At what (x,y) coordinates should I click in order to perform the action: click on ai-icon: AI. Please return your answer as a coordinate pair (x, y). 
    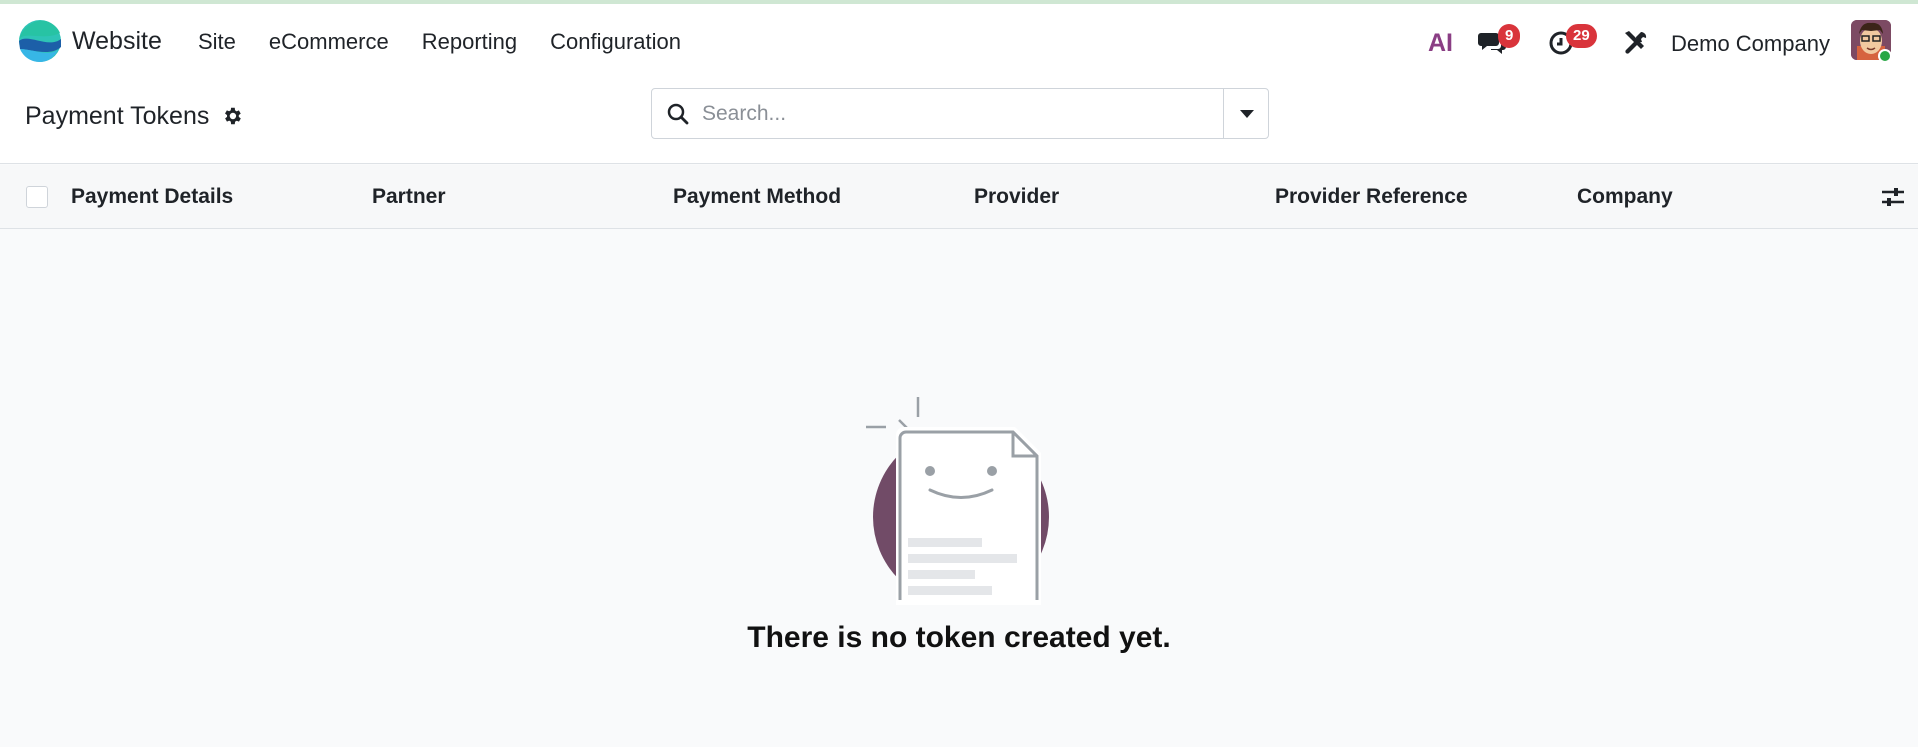
    Looking at the image, I should click on (1440, 43).